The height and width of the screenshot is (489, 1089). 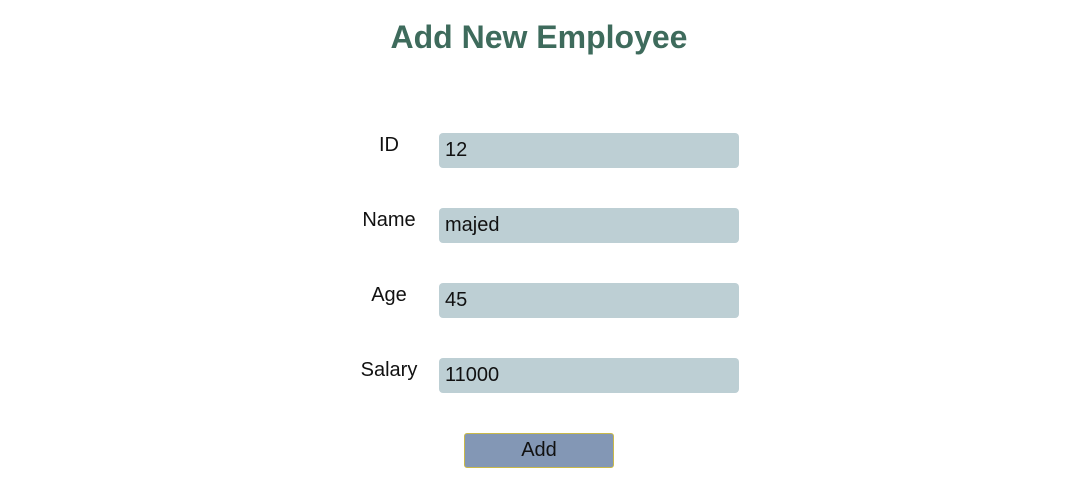 I want to click on id-label: ID, so click(x=389, y=145).